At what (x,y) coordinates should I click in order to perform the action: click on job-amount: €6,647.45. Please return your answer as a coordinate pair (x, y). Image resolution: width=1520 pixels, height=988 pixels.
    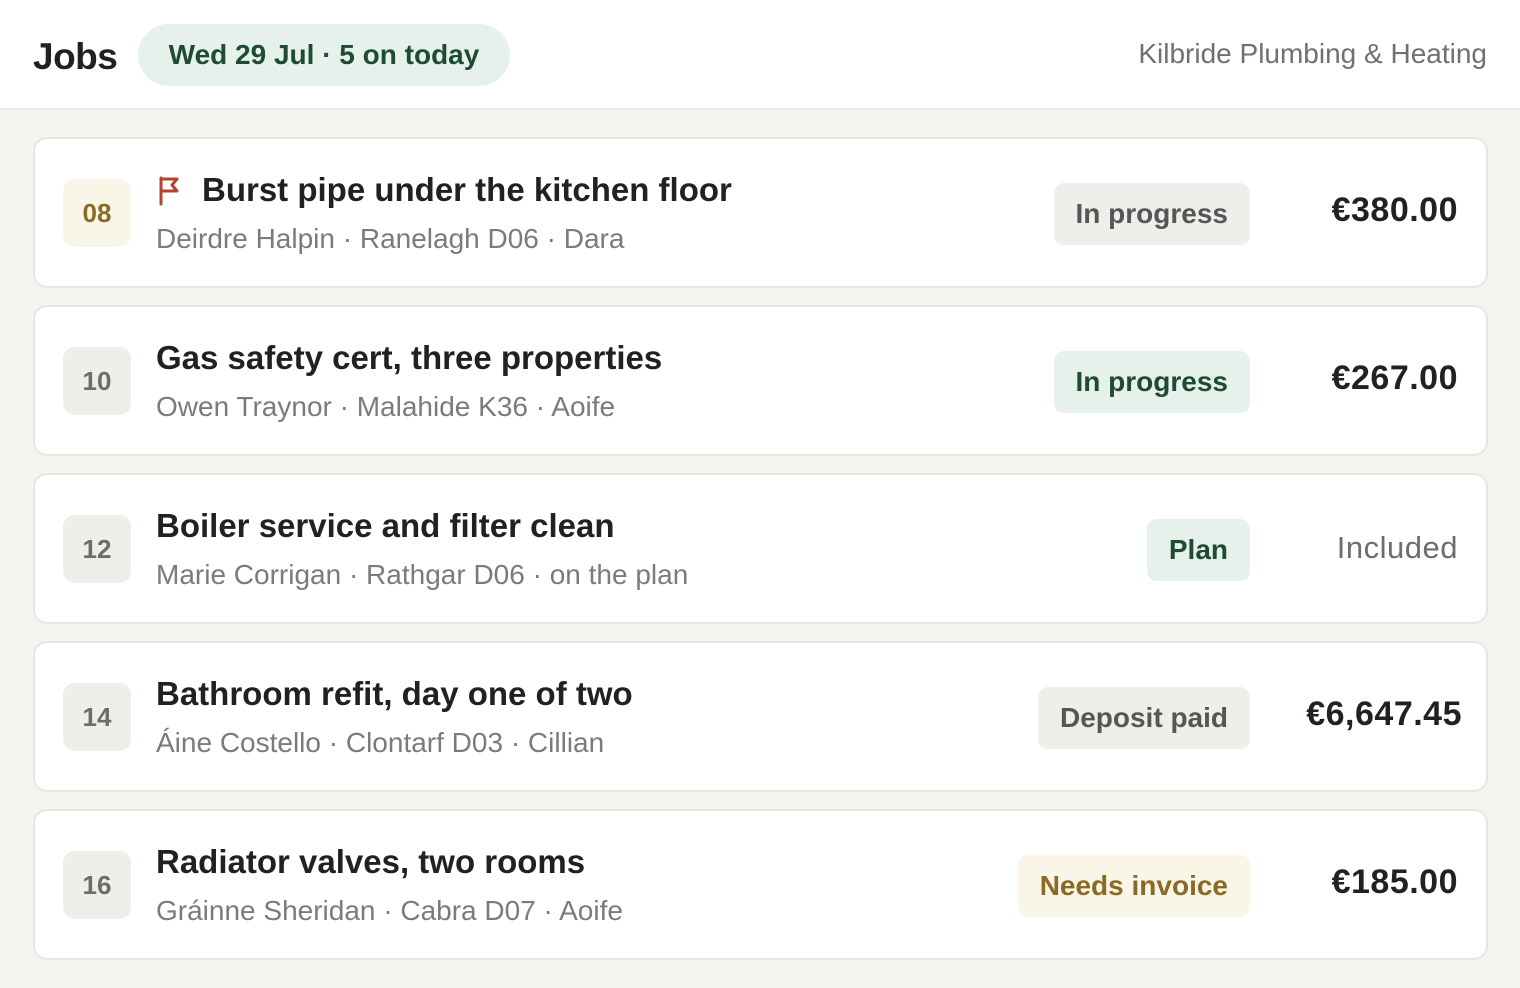
    Looking at the image, I should click on (1384, 714).